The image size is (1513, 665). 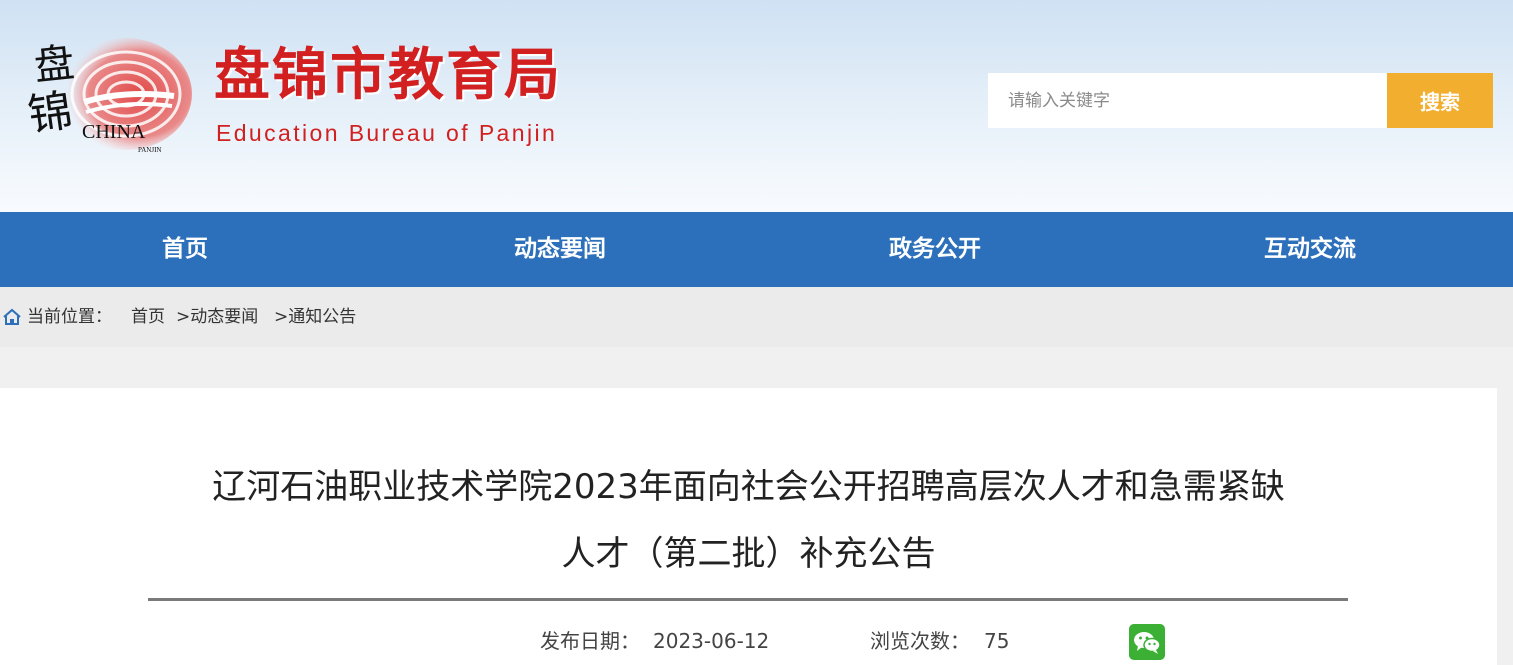 I want to click on nav-item-government: 政务公开, so click(x=935, y=249).